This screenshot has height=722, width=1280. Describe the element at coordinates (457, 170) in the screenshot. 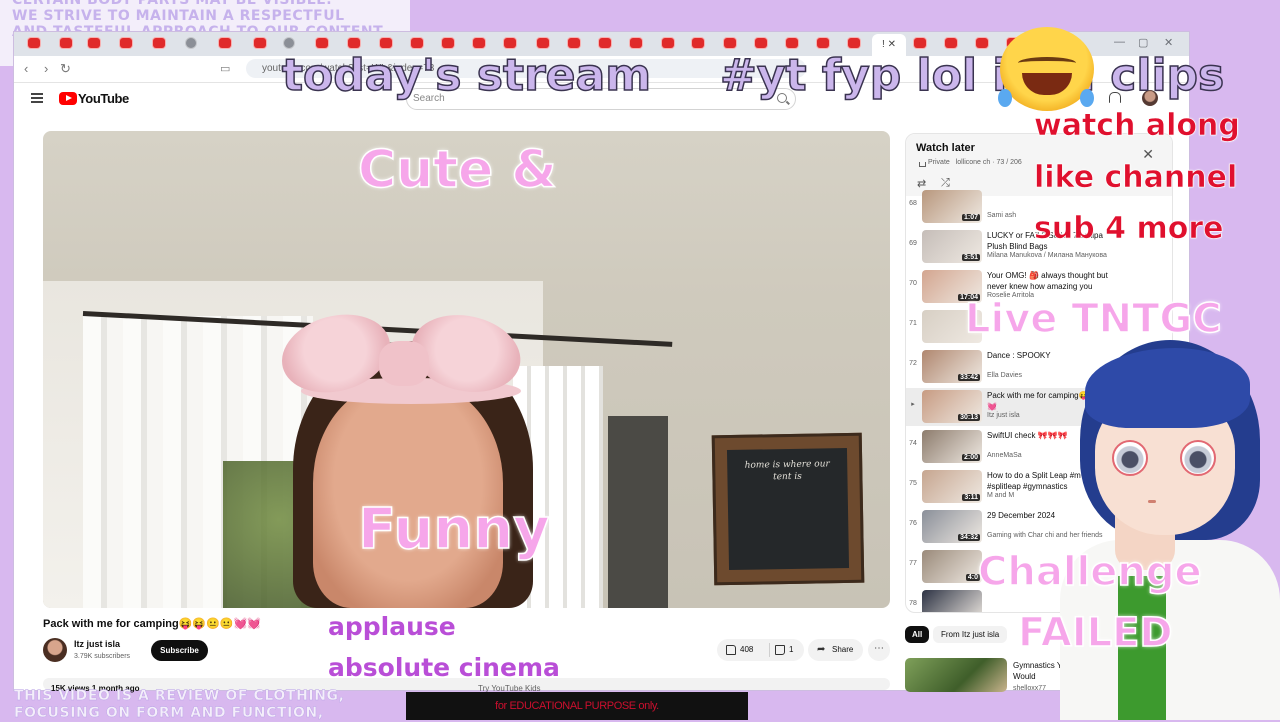

I see `overlay-cute: Cute &` at that location.